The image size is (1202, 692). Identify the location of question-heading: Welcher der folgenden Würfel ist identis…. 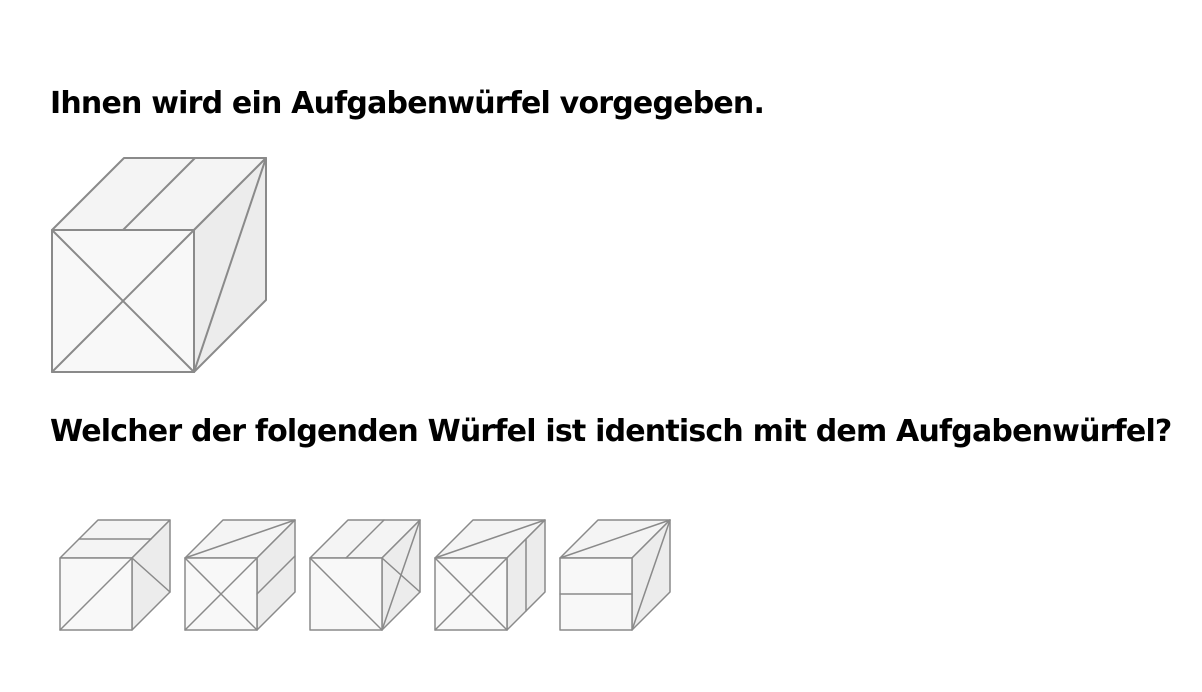
(611, 431).